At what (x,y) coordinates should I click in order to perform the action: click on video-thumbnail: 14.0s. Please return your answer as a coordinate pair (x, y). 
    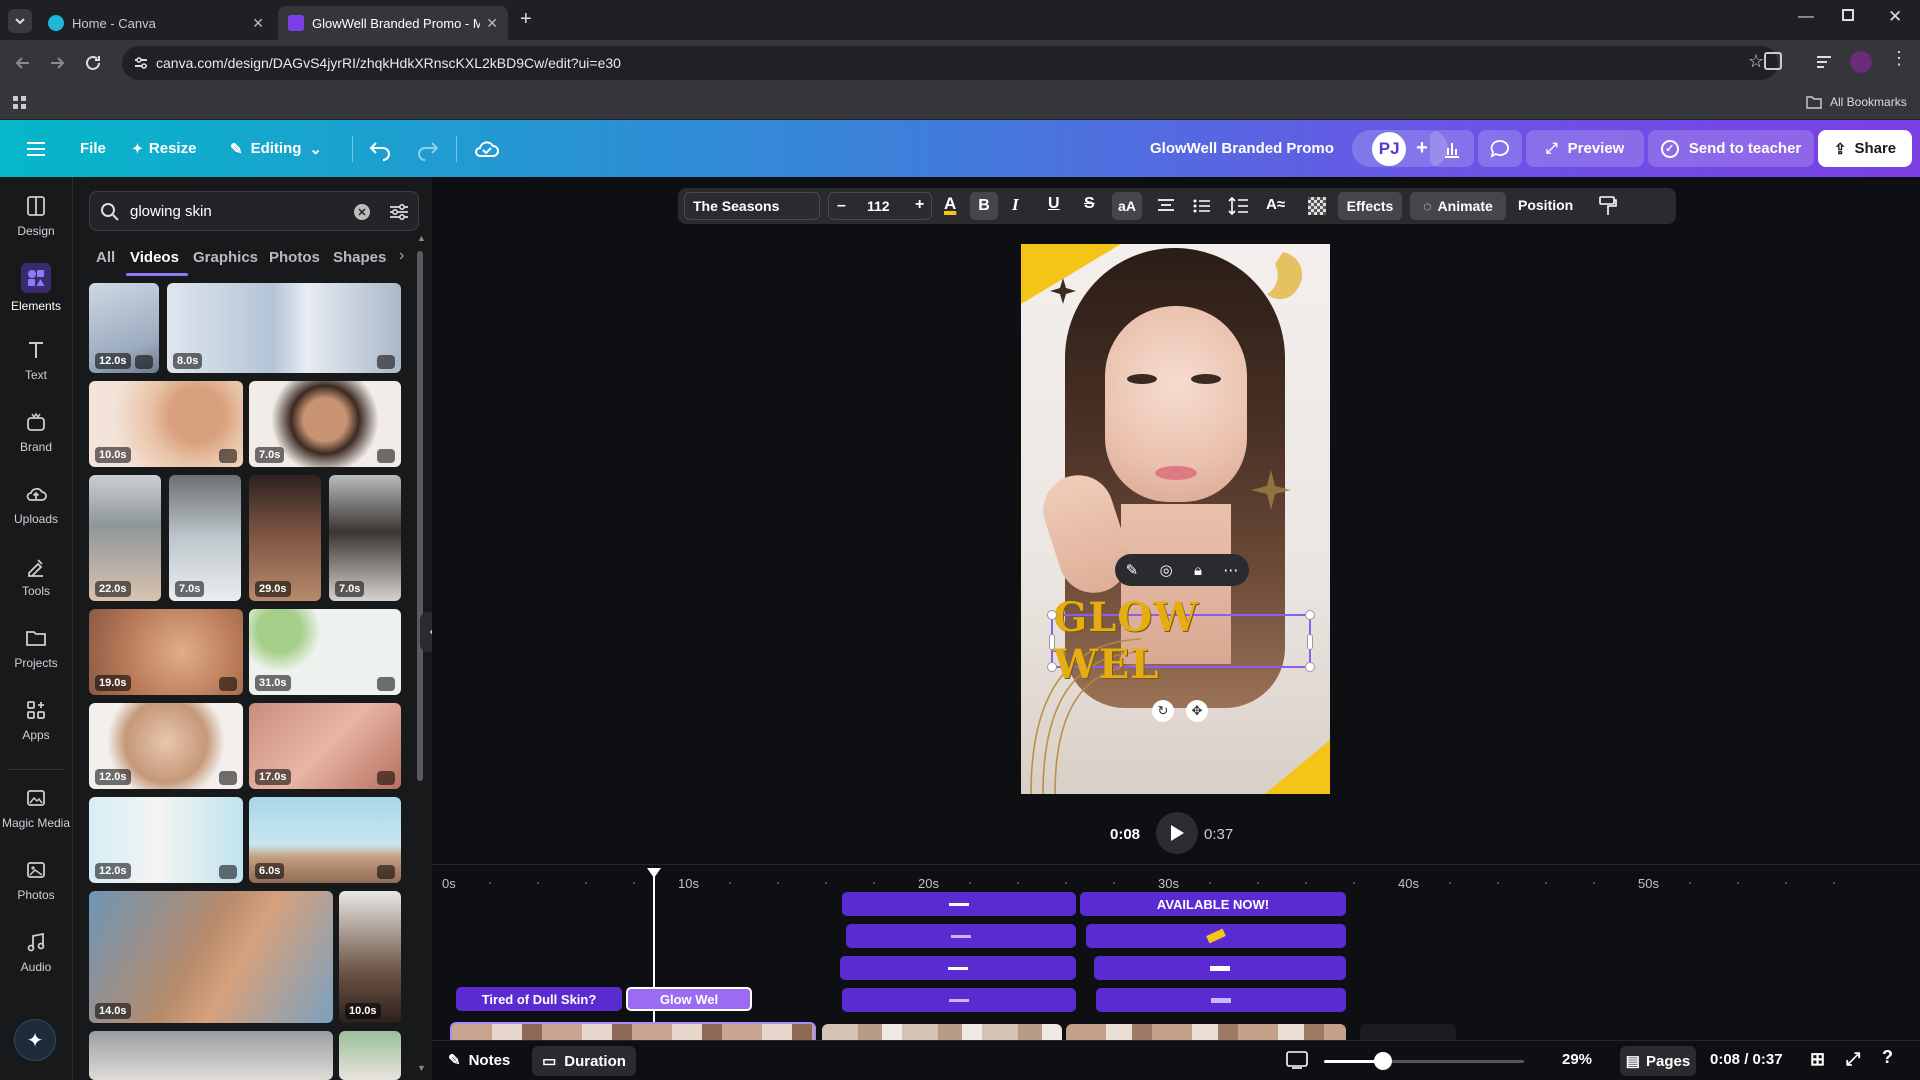
    Looking at the image, I should click on (211, 957).